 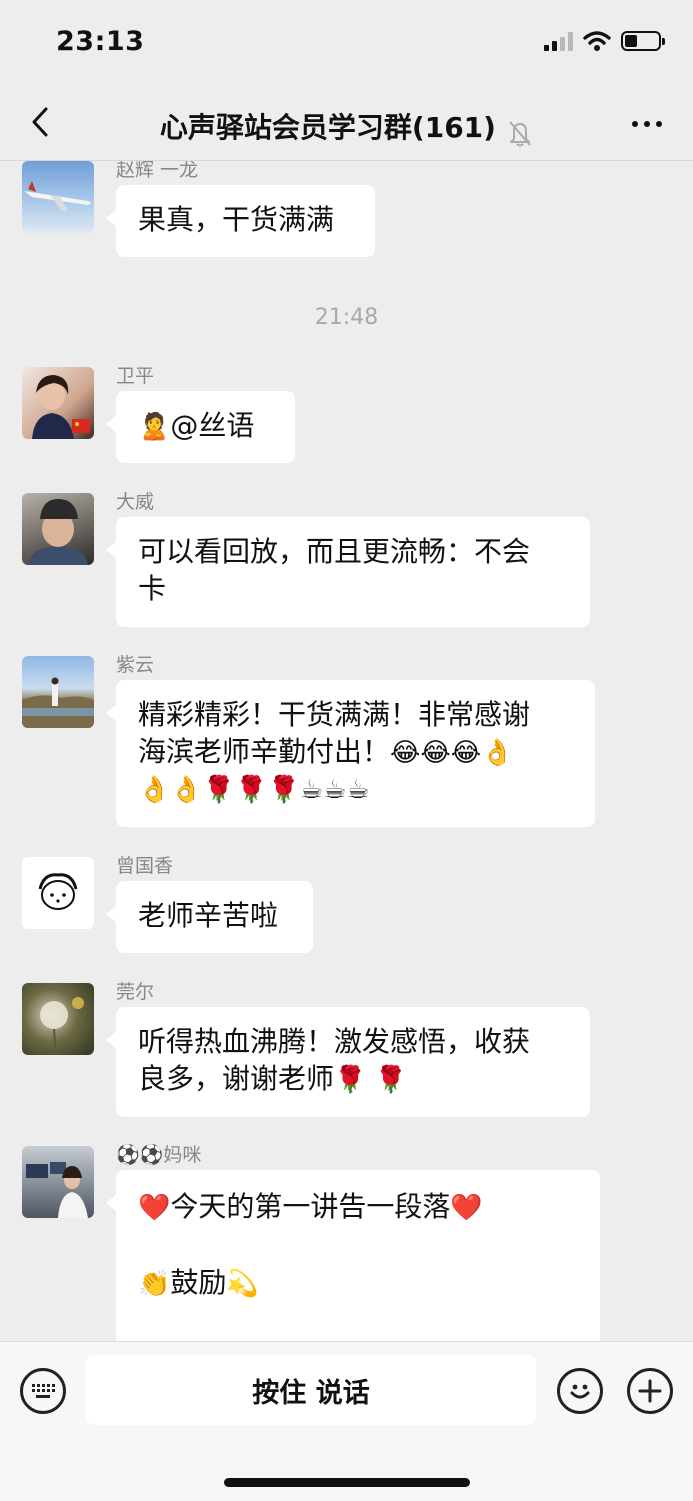 What do you see at coordinates (371, 1080) in the screenshot?
I see `rose-emoji-icon: 🌹 🌹` at bounding box center [371, 1080].